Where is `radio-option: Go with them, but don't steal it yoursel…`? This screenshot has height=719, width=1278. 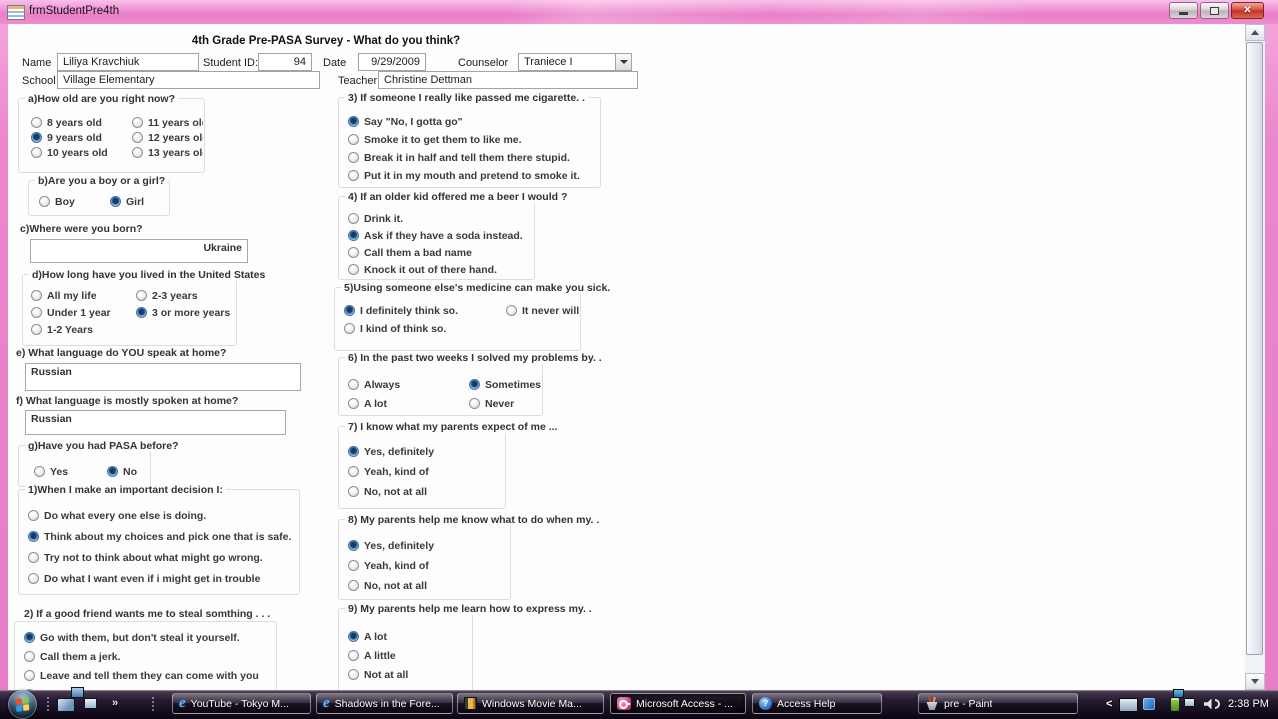
radio-option: Go with them, but don't steal it yoursel… is located at coordinates (149, 637).